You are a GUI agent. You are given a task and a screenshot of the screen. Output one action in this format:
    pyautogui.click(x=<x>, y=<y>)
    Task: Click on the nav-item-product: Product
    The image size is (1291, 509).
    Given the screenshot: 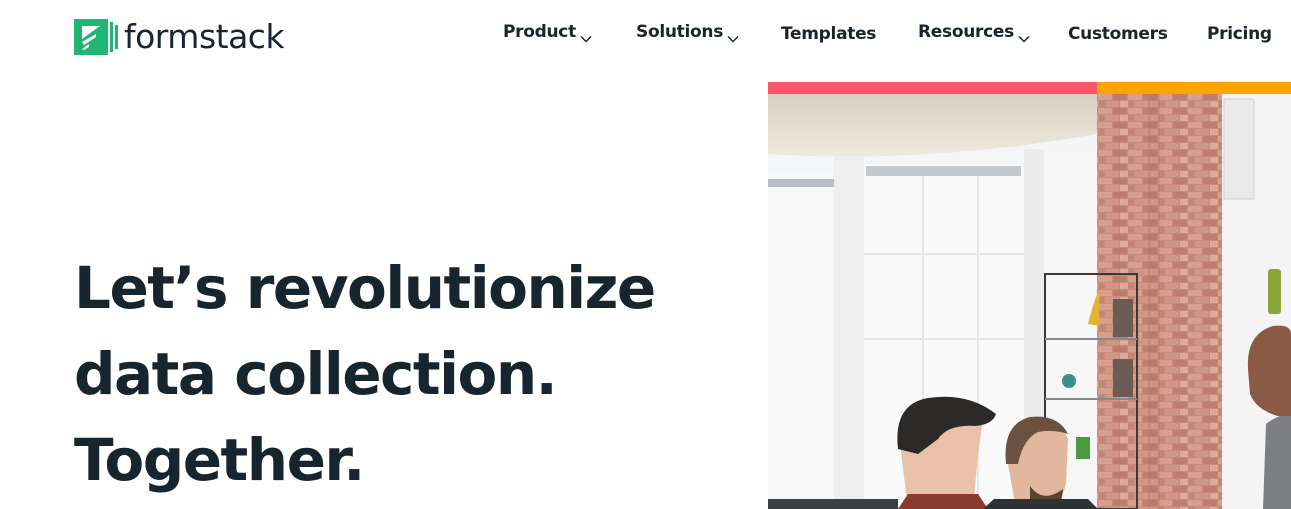 What is the action you would take?
    pyautogui.click(x=547, y=32)
    